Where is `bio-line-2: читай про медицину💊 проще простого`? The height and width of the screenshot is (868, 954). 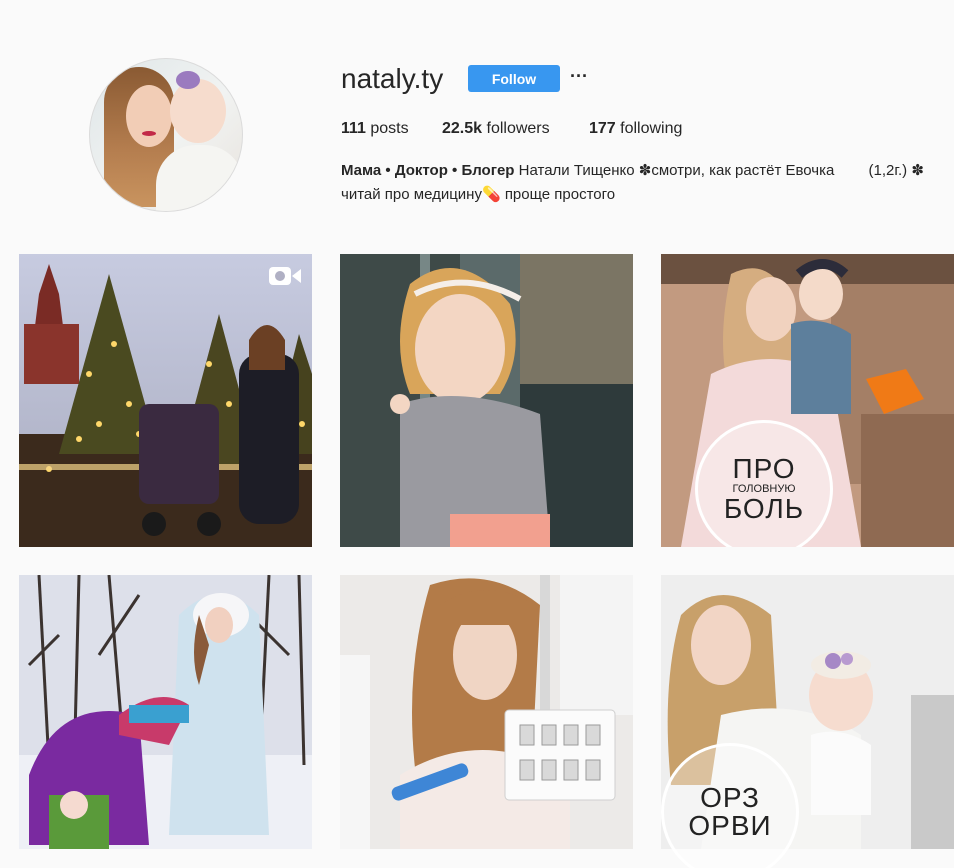
bio-line-2: читай про медицину💊 проще простого is located at coordinates (478, 194).